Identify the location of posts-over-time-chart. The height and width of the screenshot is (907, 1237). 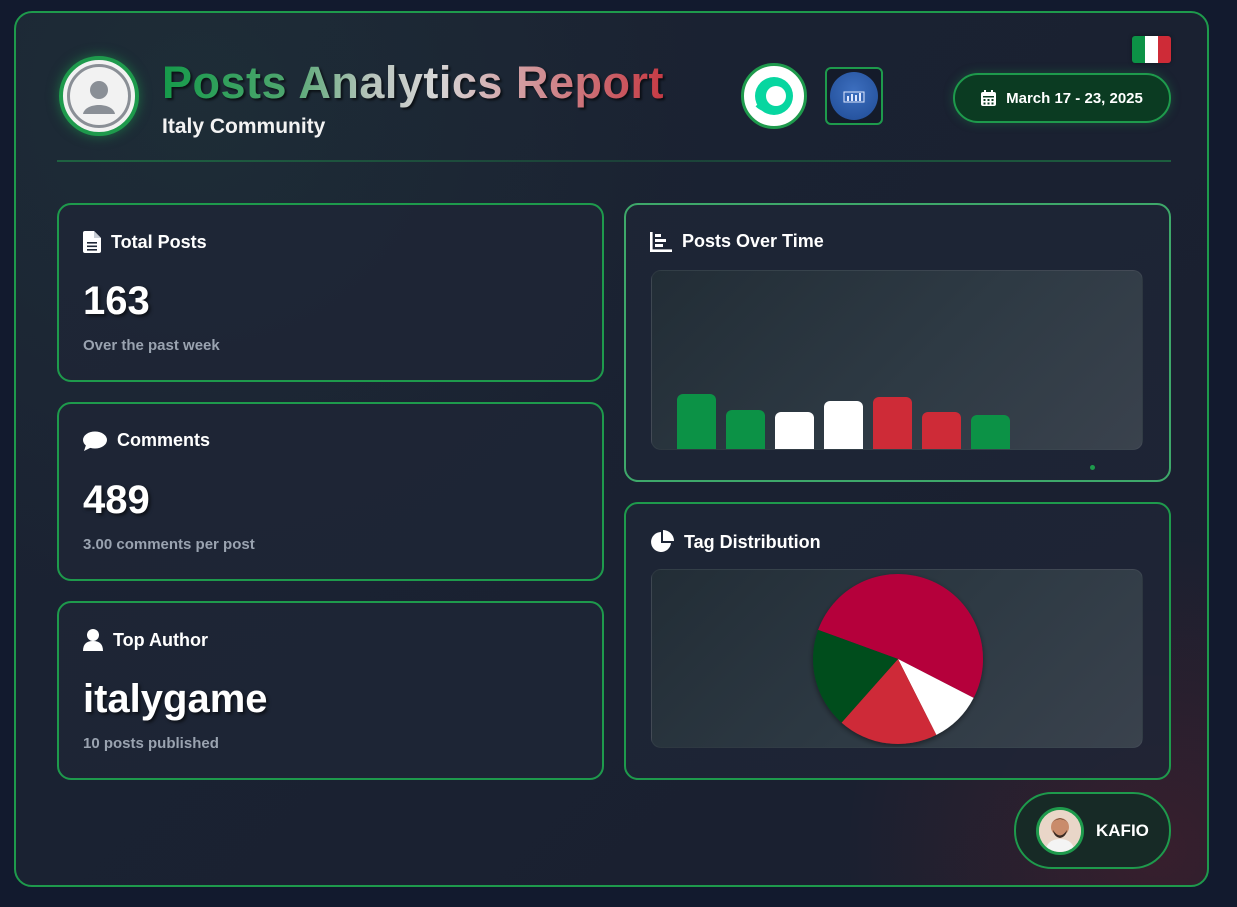
(897, 360).